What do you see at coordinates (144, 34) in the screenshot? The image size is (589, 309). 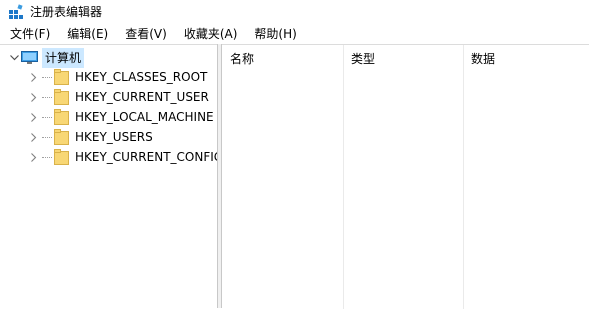 I see `menu-view: 查看(V)` at bounding box center [144, 34].